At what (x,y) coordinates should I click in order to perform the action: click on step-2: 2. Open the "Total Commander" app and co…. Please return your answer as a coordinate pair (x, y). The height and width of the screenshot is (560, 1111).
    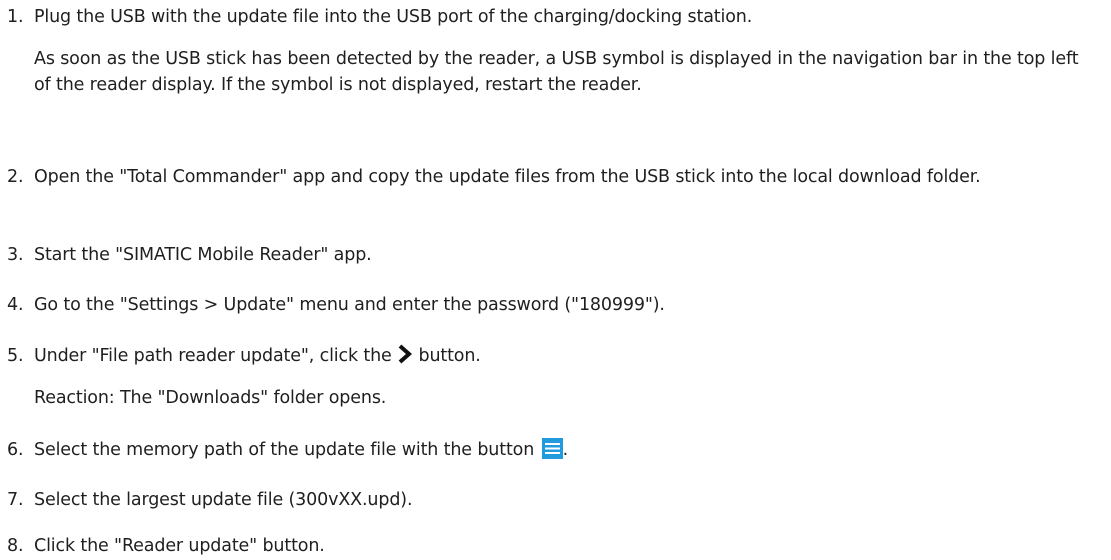
    Looking at the image, I should click on (551, 177).